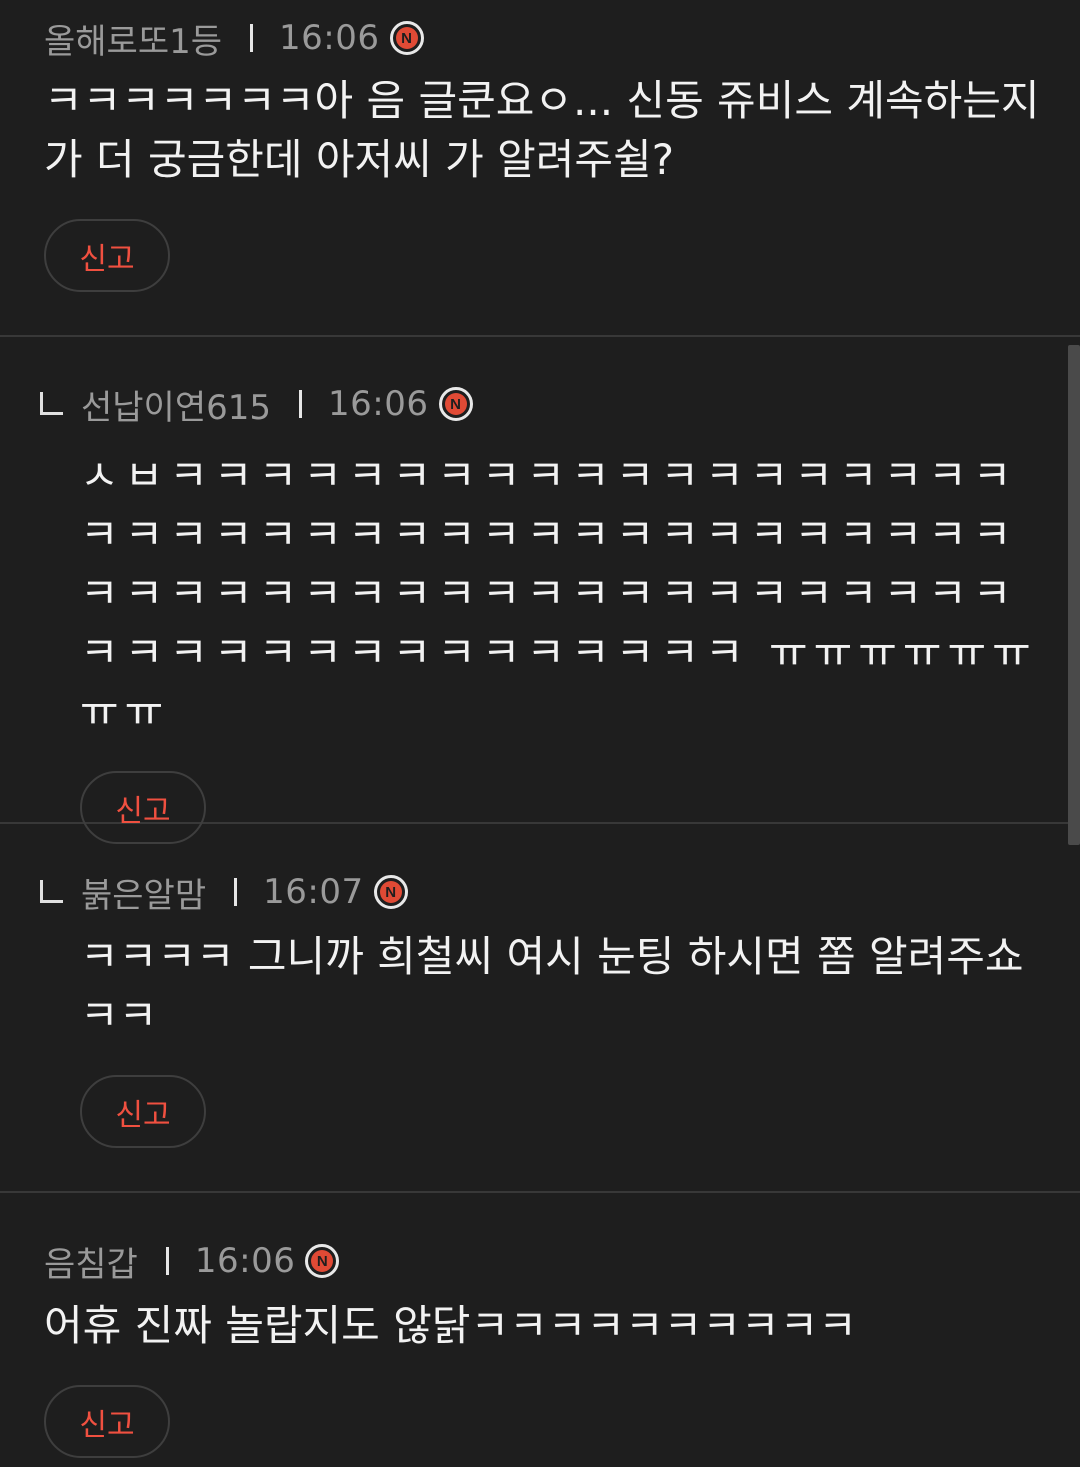 This screenshot has height=1467, width=1080. I want to click on author-name: 올해로또1등, so click(133, 38).